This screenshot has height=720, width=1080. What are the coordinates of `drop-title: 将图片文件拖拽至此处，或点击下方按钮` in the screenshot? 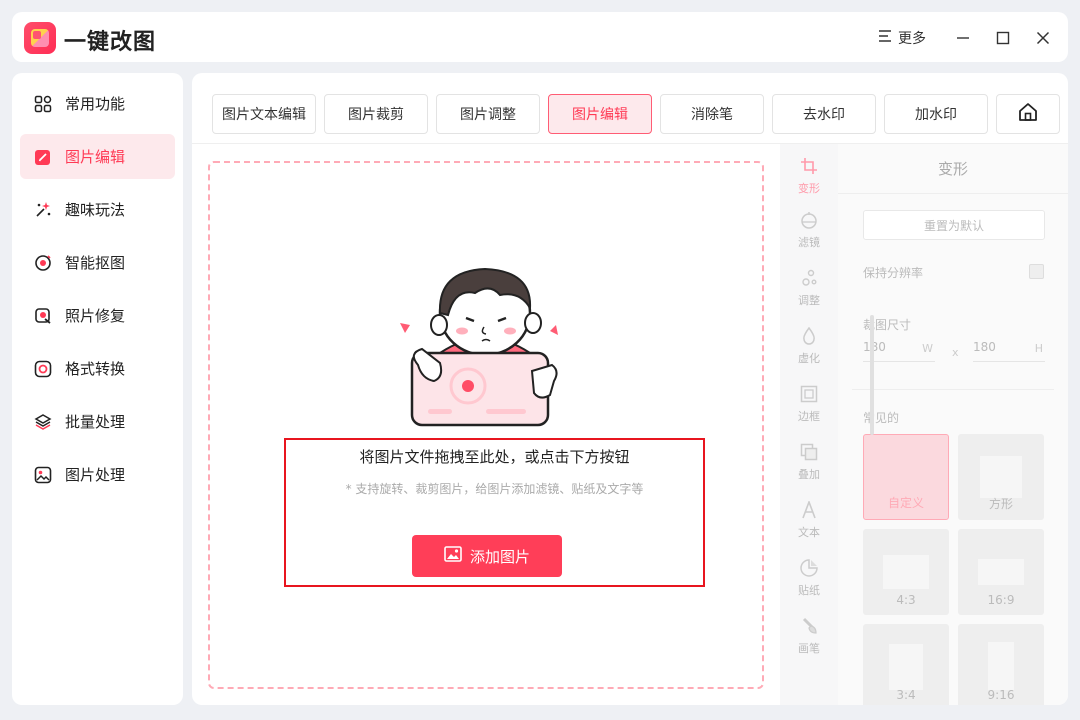 It's located at (494, 457).